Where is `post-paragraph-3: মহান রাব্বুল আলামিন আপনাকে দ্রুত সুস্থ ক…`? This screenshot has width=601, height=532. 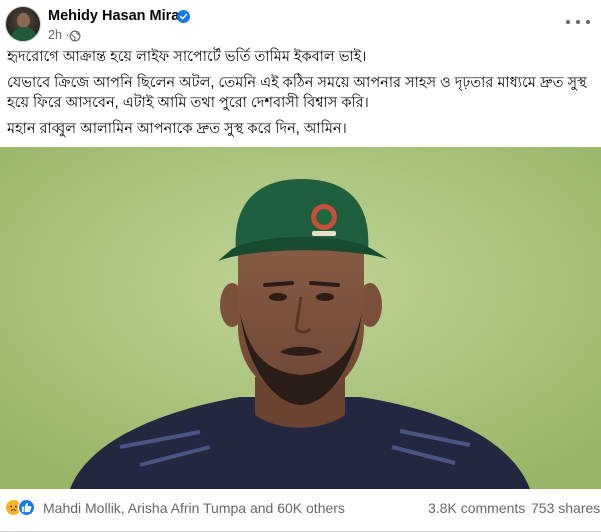
post-paragraph-3: মহান রাব্বুল আলামিন আপনাকে দ্রুত সুস্থ ক… is located at coordinates (177, 129).